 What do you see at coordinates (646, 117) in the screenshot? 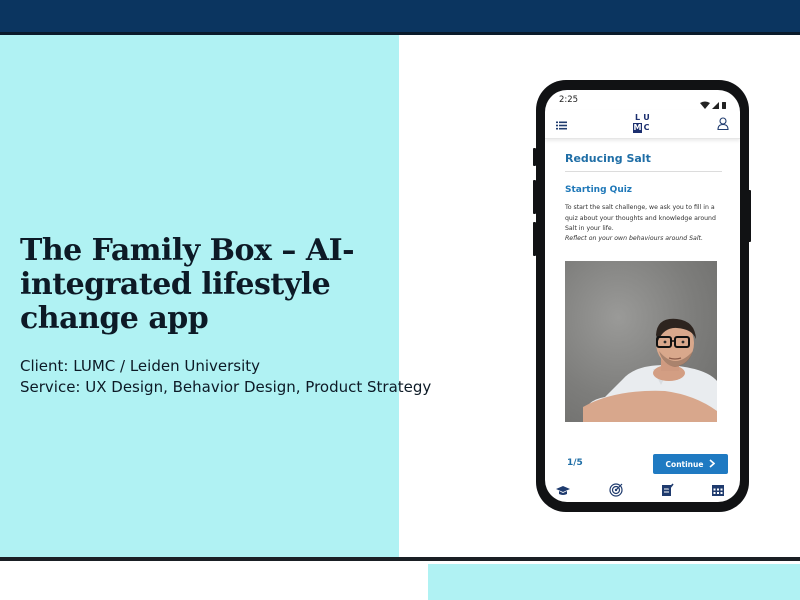
I see `logo-letter: U` at bounding box center [646, 117].